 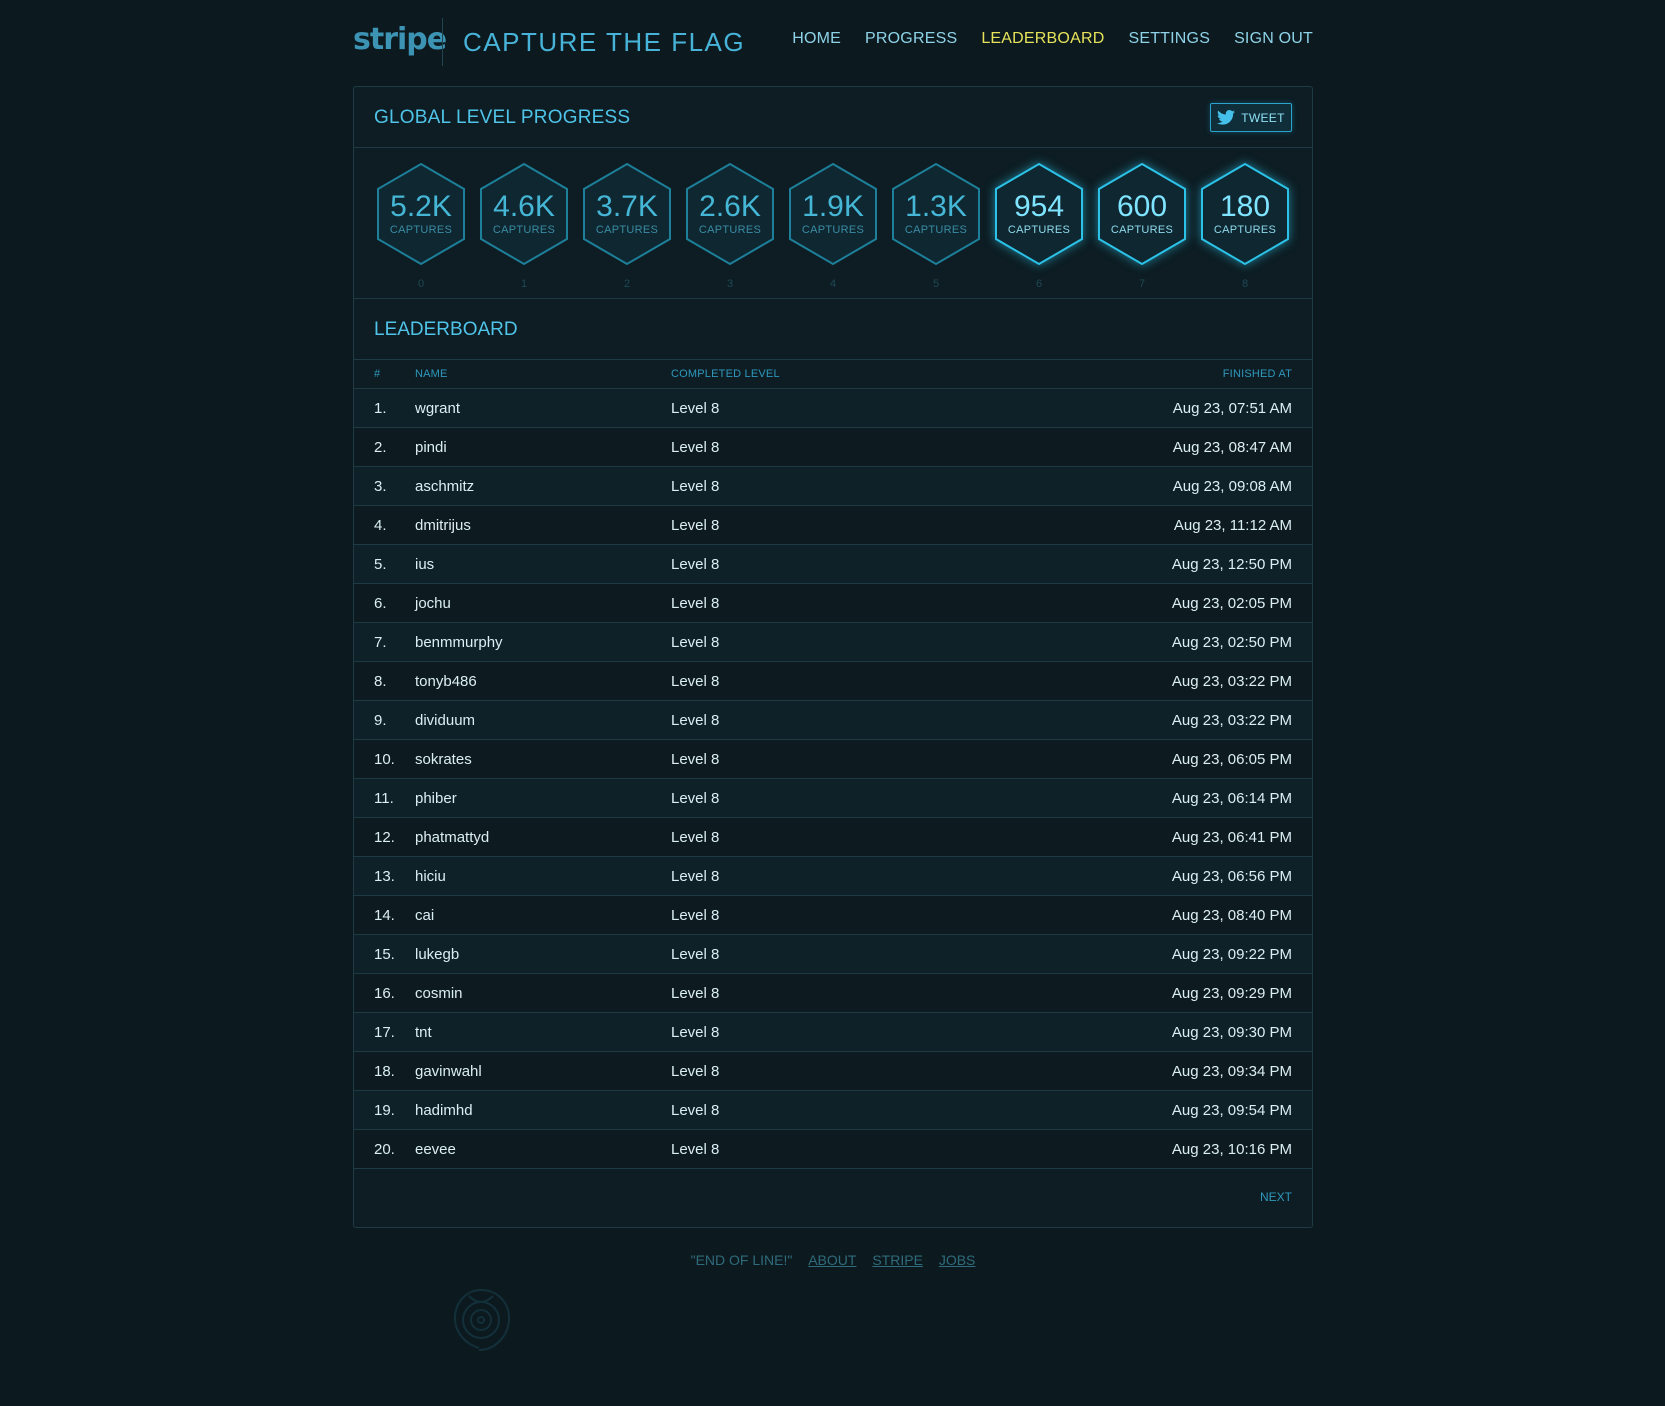 I want to click on row-rank: 7., so click(x=384, y=642).